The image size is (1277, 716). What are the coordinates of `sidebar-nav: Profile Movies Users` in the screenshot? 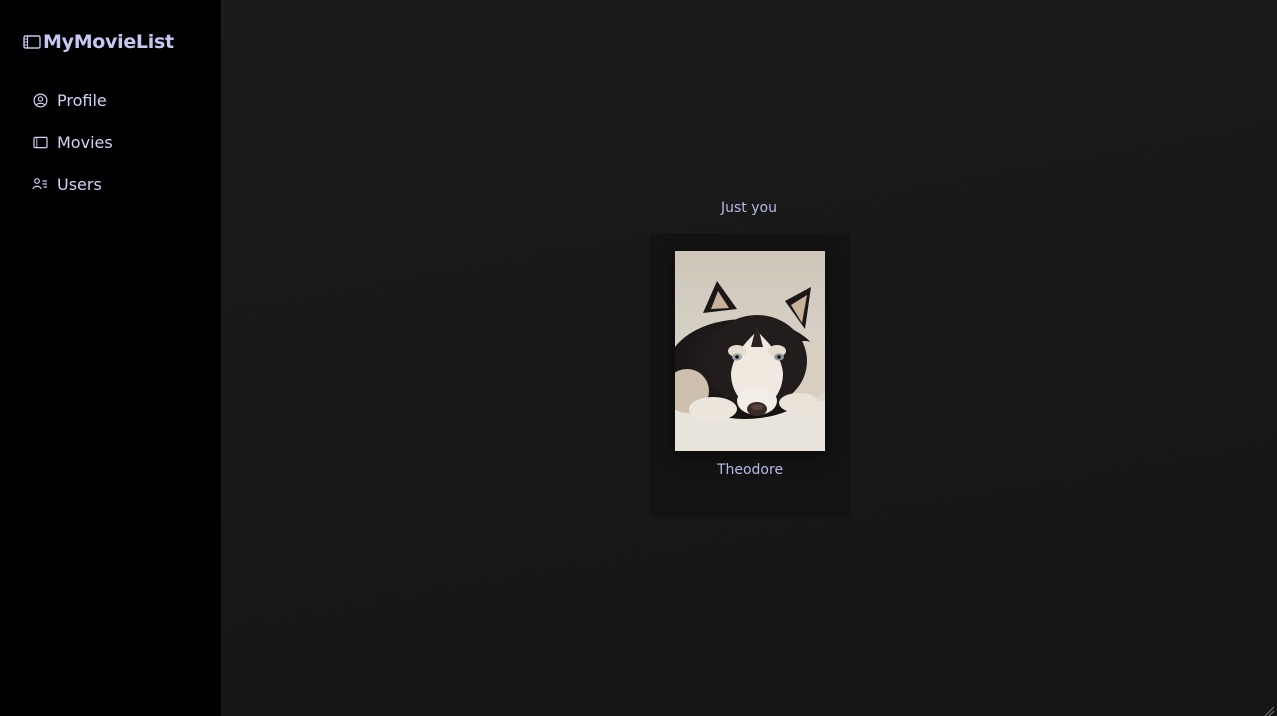 It's located at (72, 142).